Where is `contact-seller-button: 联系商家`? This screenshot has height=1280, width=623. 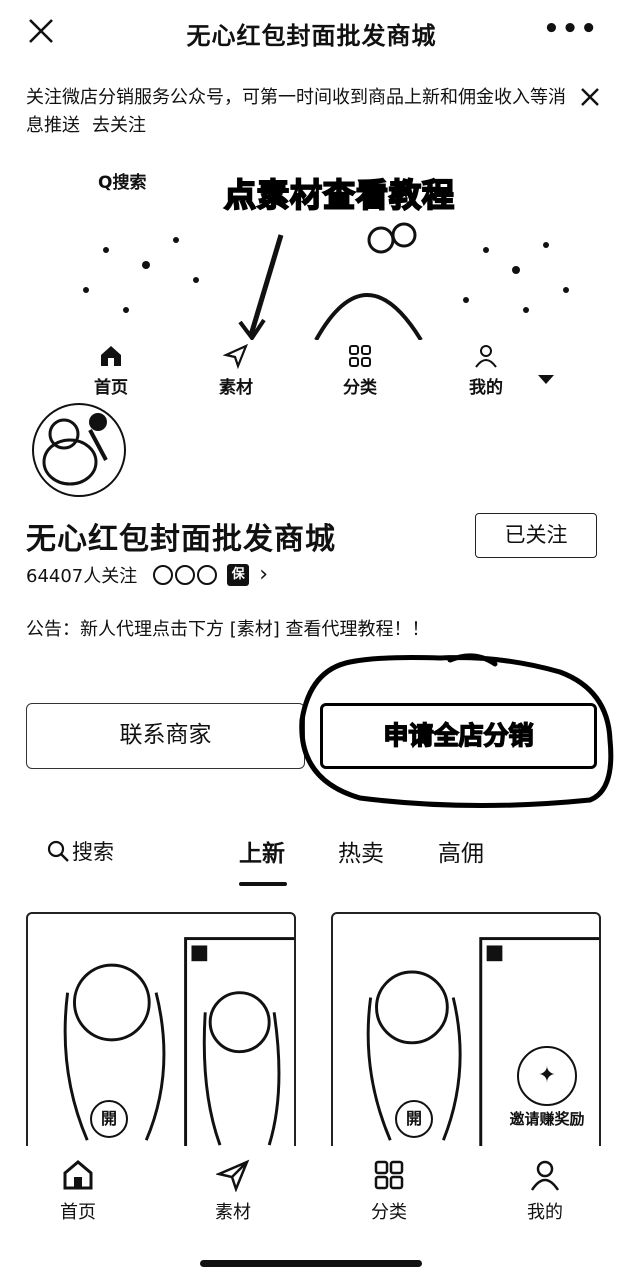
contact-seller-button: 联系商家 is located at coordinates (165, 736).